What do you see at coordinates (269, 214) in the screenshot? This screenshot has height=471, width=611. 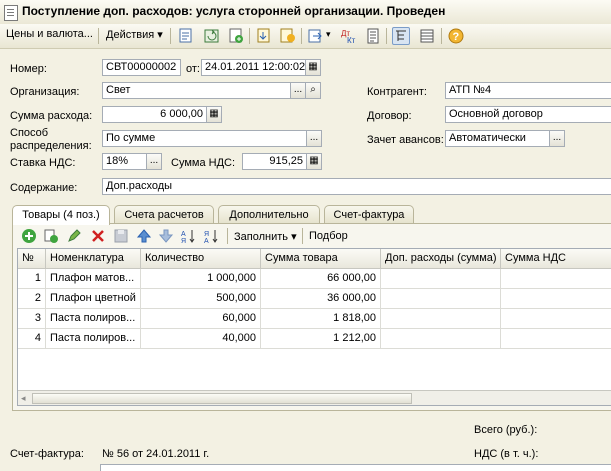 I see `tab-additional: Дополнительно` at bounding box center [269, 214].